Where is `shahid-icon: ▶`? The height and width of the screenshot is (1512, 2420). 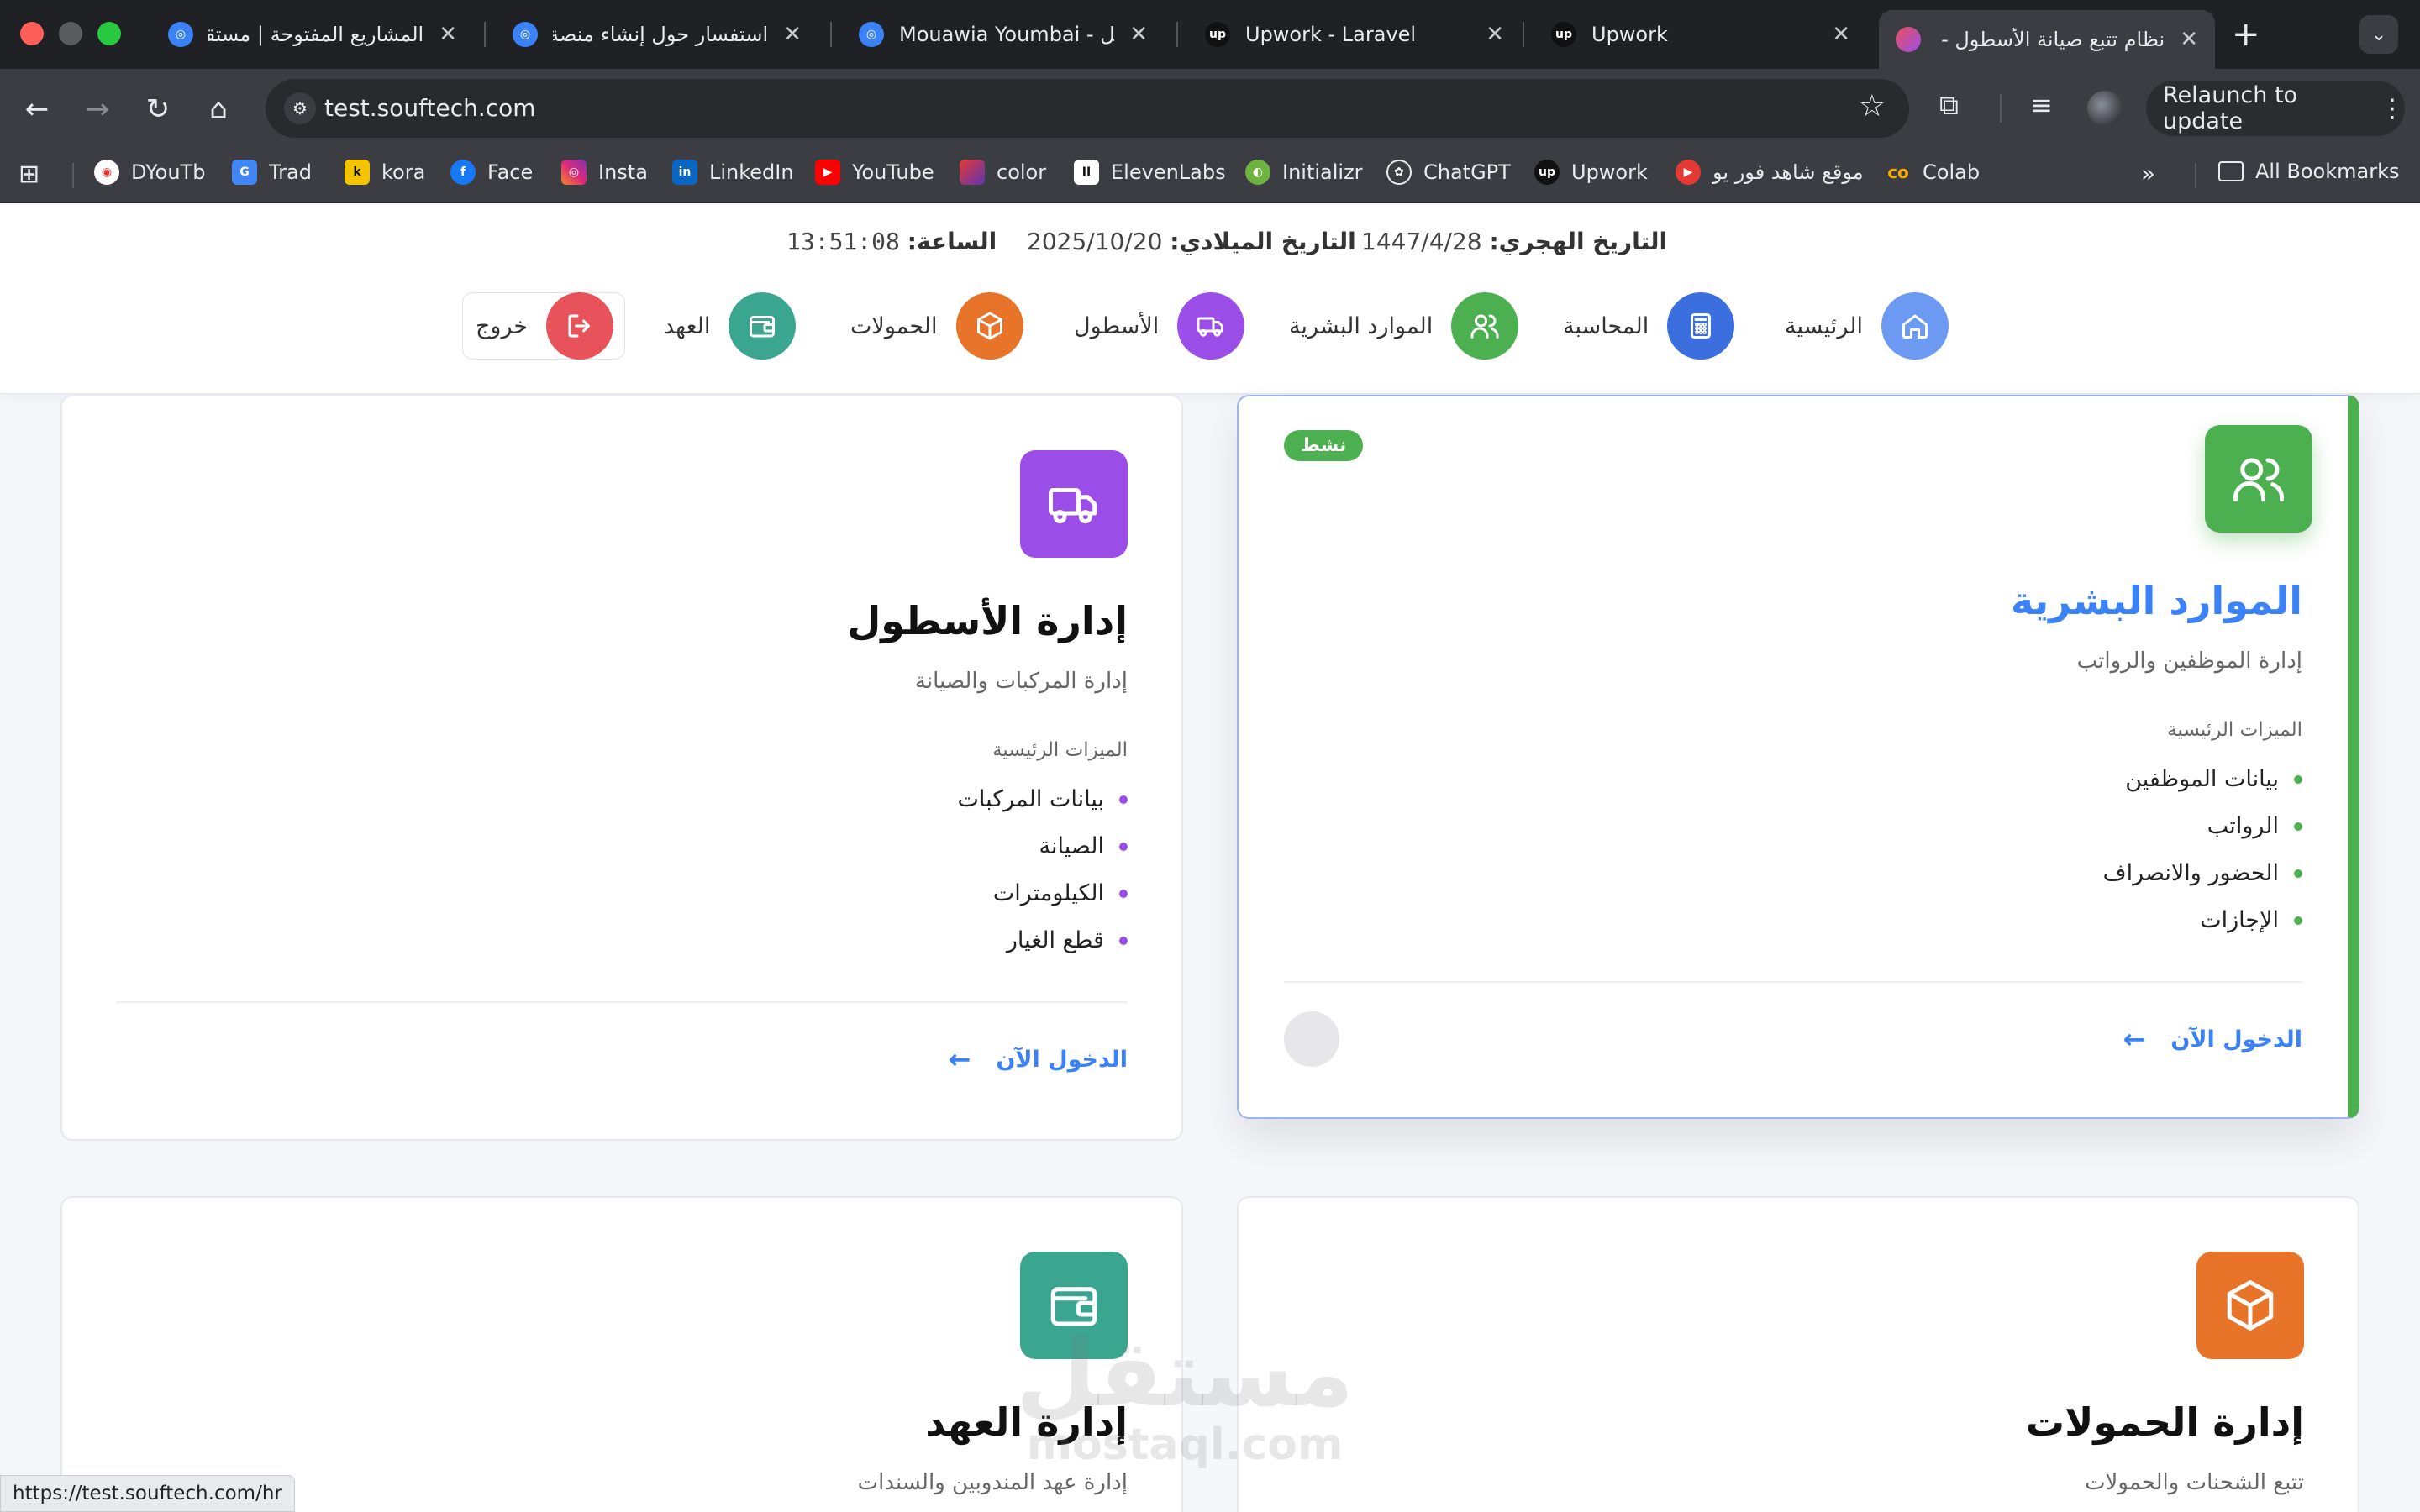 shahid-icon: ▶ is located at coordinates (1688, 172).